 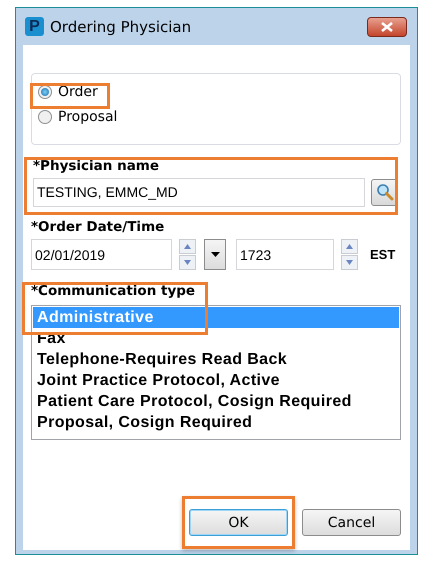 What do you see at coordinates (285, 254) in the screenshot?
I see `time-field: 1723` at bounding box center [285, 254].